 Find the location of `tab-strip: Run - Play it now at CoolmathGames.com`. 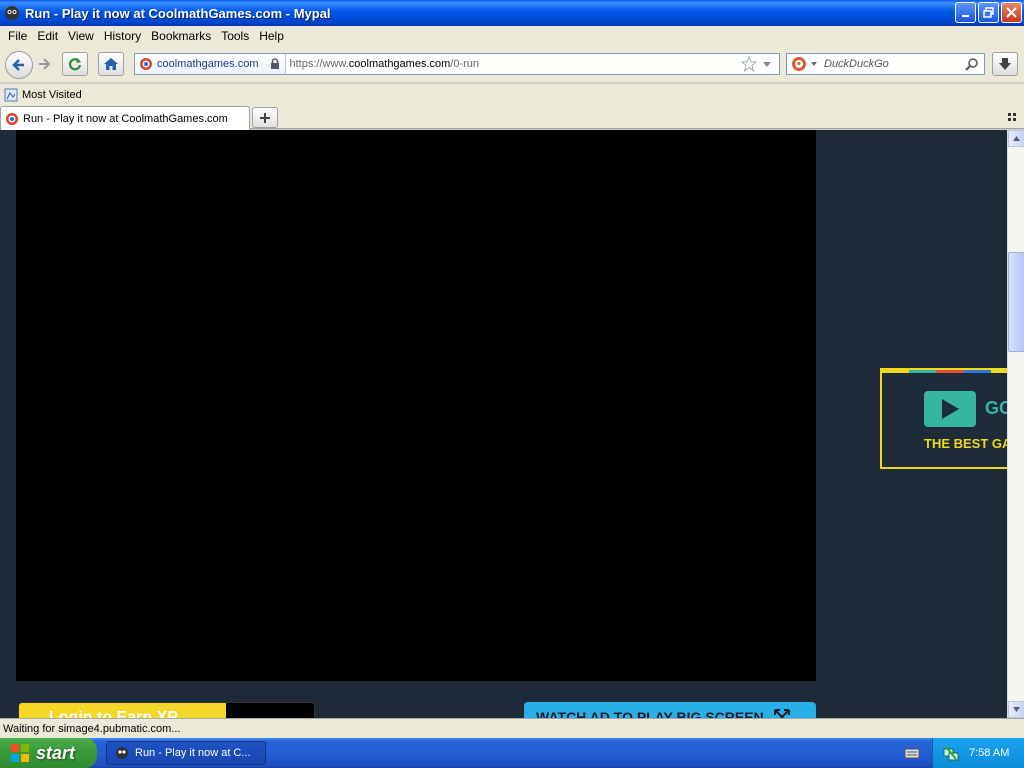

tab-strip: Run - Play it now at CoolmathGames.com is located at coordinates (512, 117).